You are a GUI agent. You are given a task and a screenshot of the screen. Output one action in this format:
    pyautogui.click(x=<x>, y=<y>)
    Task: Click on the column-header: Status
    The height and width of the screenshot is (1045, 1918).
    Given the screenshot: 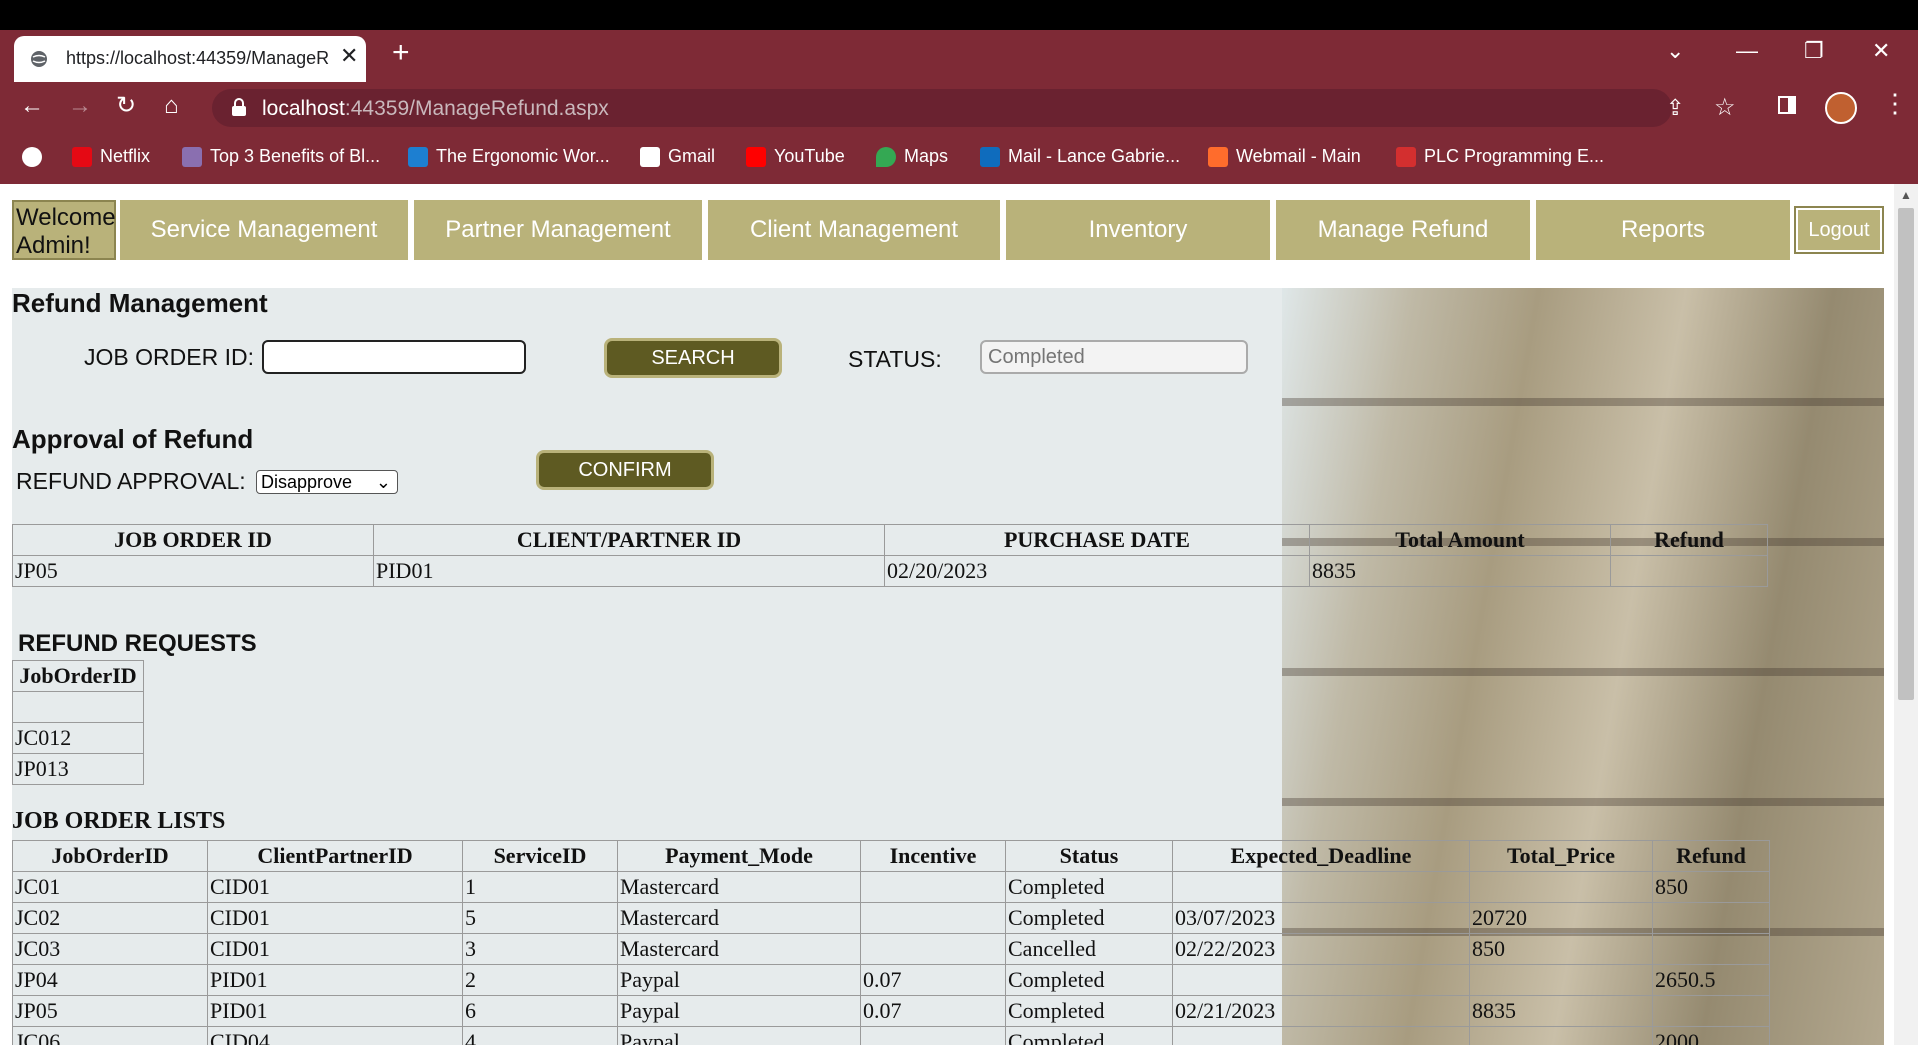 What is the action you would take?
    pyautogui.click(x=1089, y=856)
    